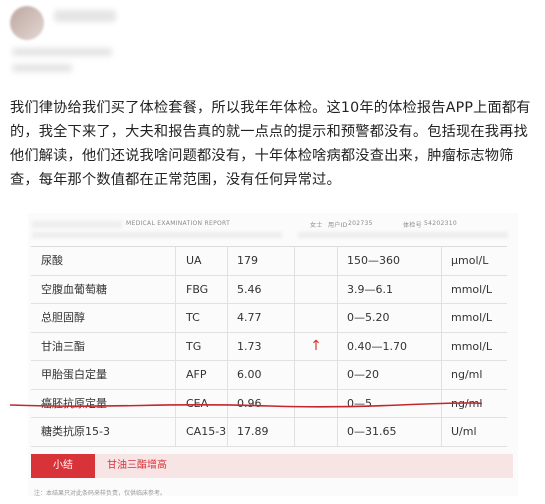 Image resolution: width=545 pixels, height=504 pixels. Describe the element at coordinates (363, 374) in the screenshot. I see `test-range: 0—20` at that location.